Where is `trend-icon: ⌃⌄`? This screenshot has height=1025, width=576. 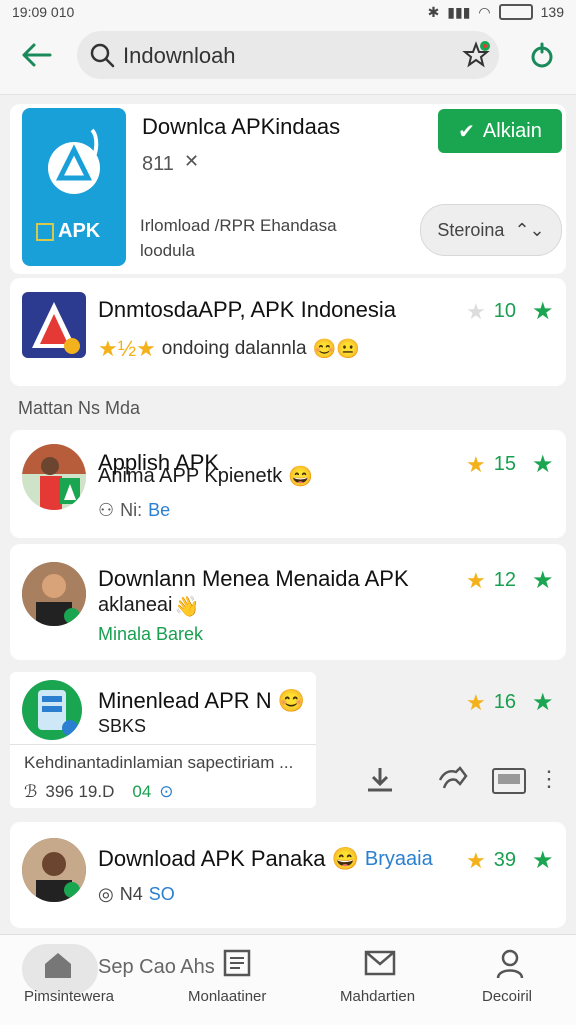
trend-icon: ⌃⌄ is located at coordinates (529, 229).